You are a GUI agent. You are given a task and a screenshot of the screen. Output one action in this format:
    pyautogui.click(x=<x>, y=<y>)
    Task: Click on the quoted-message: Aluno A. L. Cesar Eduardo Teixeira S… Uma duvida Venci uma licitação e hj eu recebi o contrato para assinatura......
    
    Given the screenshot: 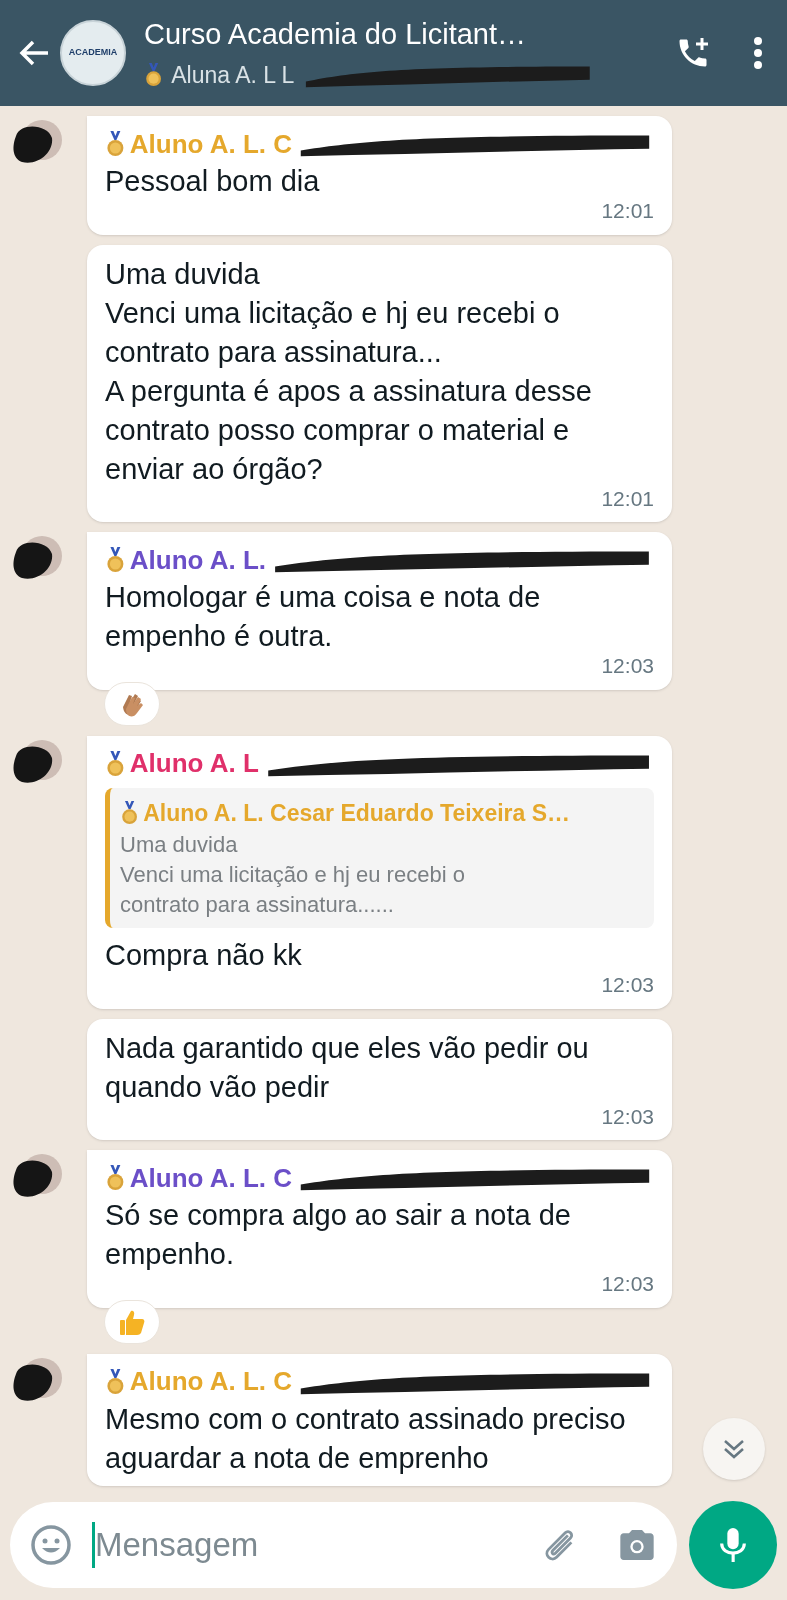 What is the action you would take?
    pyautogui.click(x=379, y=857)
    